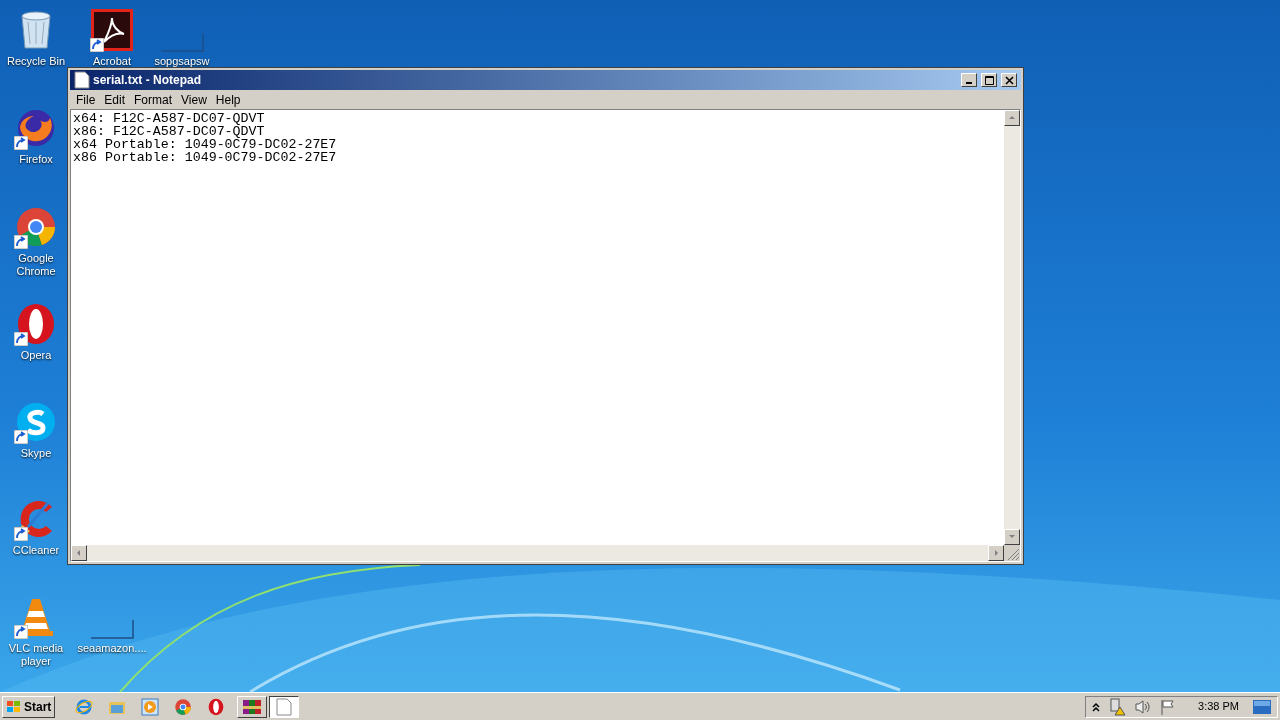 The height and width of the screenshot is (720, 1280). What do you see at coordinates (112, 30) in the screenshot?
I see `acrobat-icon` at bounding box center [112, 30].